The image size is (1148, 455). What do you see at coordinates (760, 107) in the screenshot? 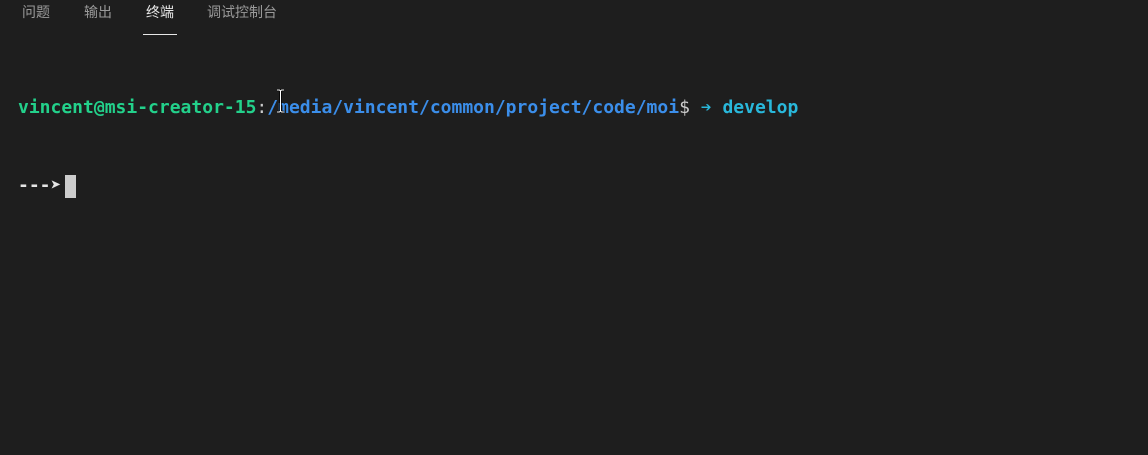
I see `git-branch: develop` at bounding box center [760, 107].